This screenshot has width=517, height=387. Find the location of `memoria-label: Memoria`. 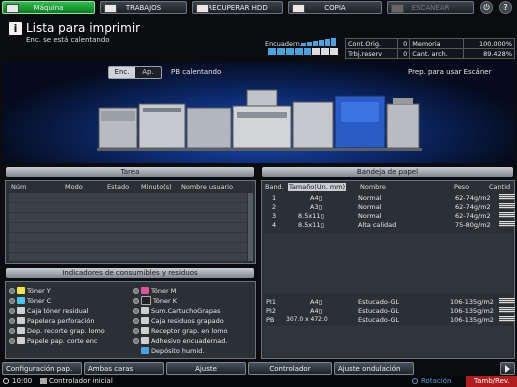

memoria-label: Memoria is located at coordinates (437, 43).